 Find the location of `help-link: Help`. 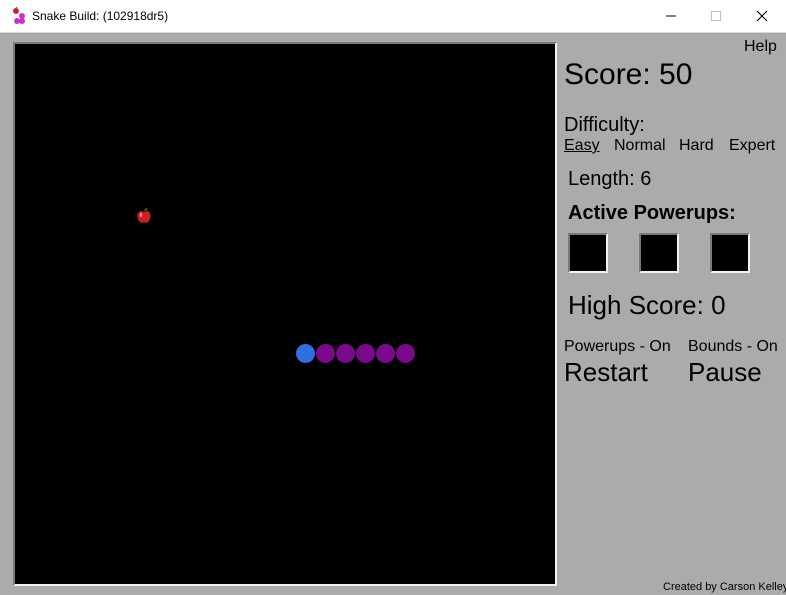

help-link: Help is located at coordinates (760, 47).